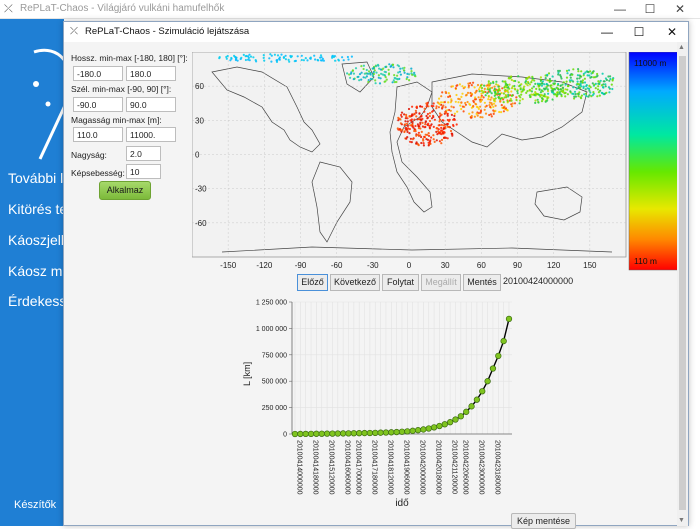 This screenshot has height=529, width=700. What do you see at coordinates (121, 89) in the screenshot?
I see `lat-label: Szél. min-max [-90, 90] [°]:` at bounding box center [121, 89].